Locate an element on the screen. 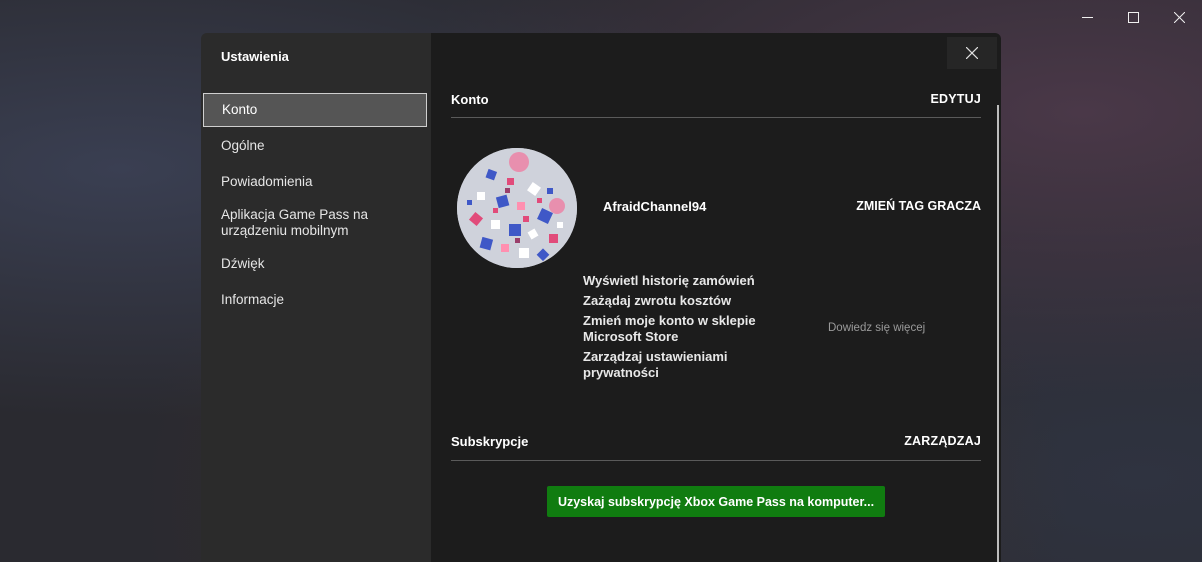  sidebar-item-notifications: Powiadomienia is located at coordinates (315, 182).